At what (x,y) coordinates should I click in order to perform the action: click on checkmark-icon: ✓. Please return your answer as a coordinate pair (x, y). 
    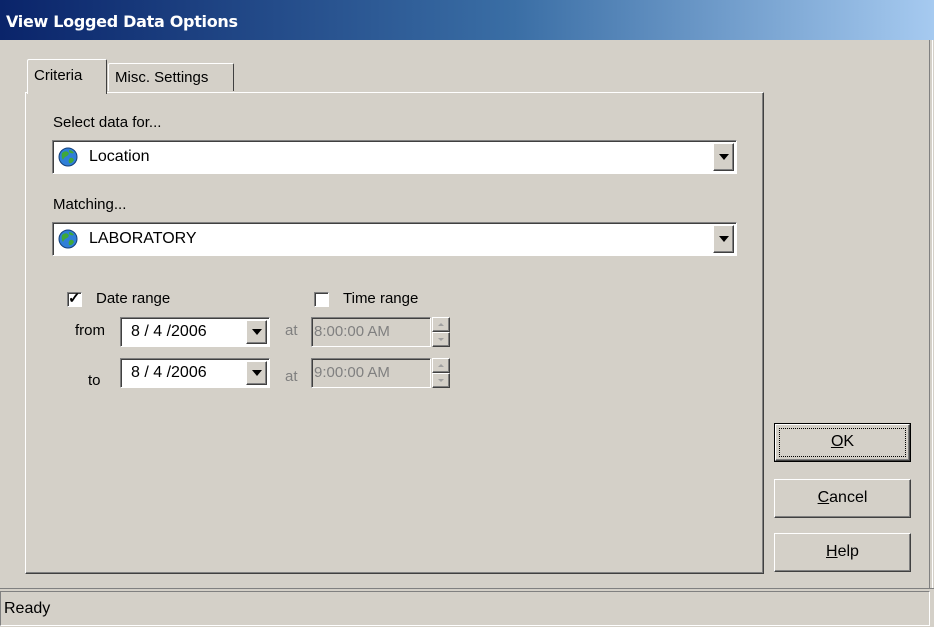
    Looking at the image, I should click on (74, 298).